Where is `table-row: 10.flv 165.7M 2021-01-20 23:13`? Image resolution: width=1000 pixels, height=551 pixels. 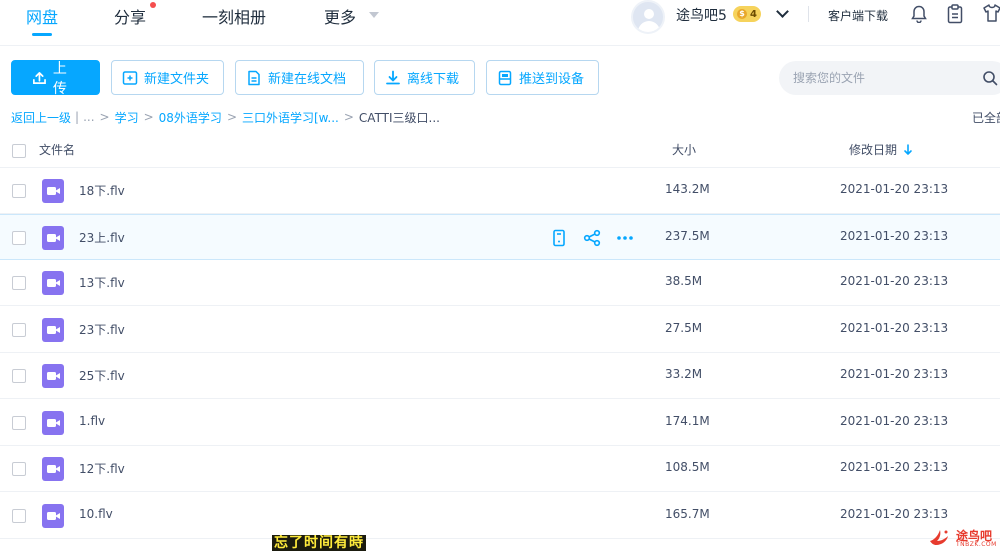
table-row: 10.flv 165.7M 2021-01-20 23:13 is located at coordinates (500, 516).